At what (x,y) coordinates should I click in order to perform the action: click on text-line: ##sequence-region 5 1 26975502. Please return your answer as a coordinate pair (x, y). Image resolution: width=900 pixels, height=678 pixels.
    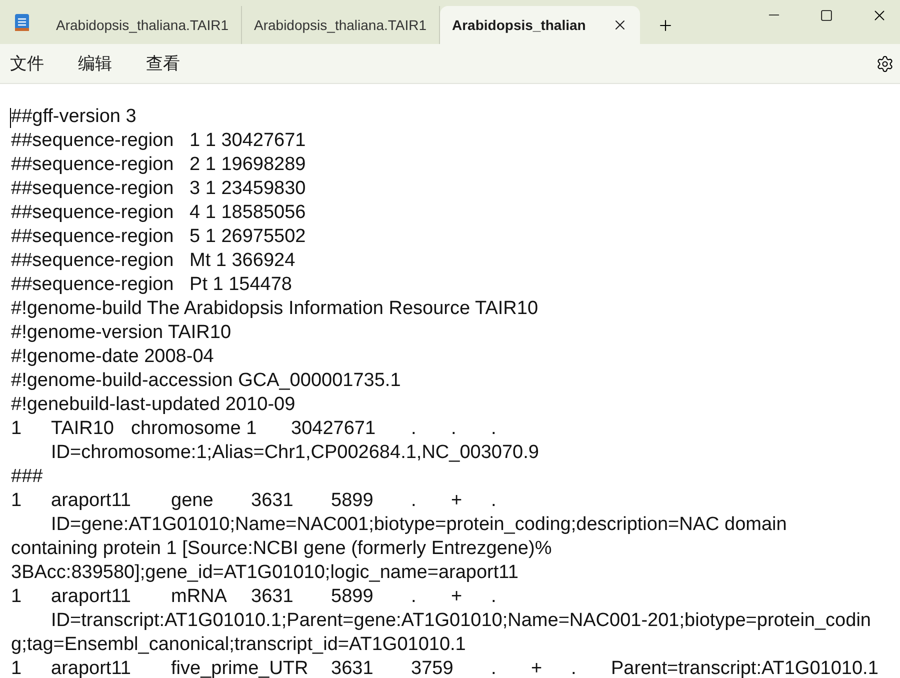
    Looking at the image, I should click on (158, 237).